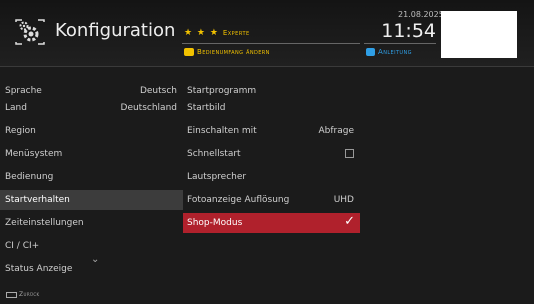  What do you see at coordinates (115, 30) in the screenshot?
I see `page-title: Konfiguration` at bounding box center [115, 30].